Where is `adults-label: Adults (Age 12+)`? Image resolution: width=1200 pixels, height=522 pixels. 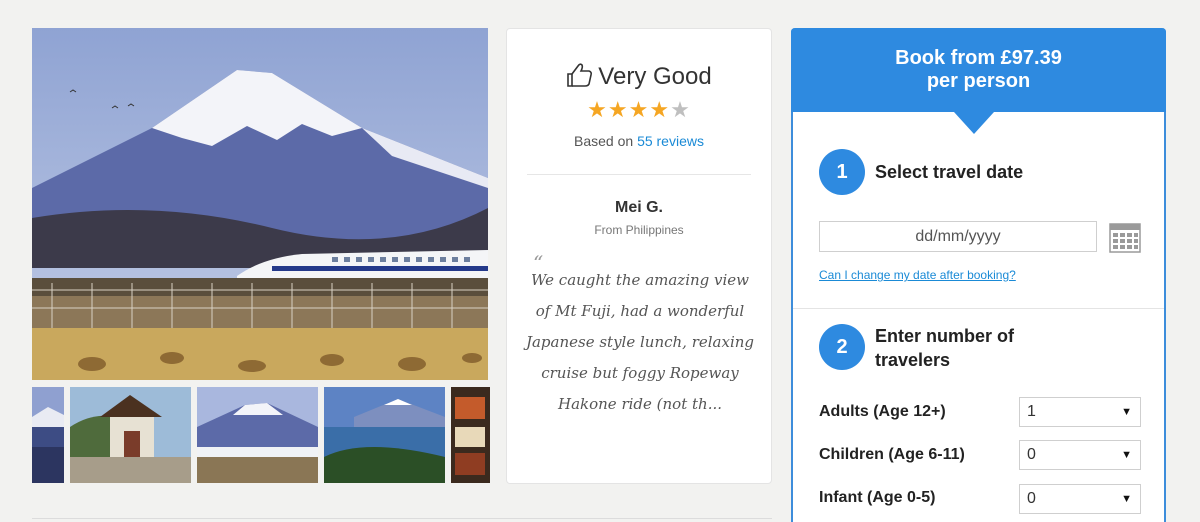 adults-label: Adults (Age 12+) is located at coordinates (882, 411).